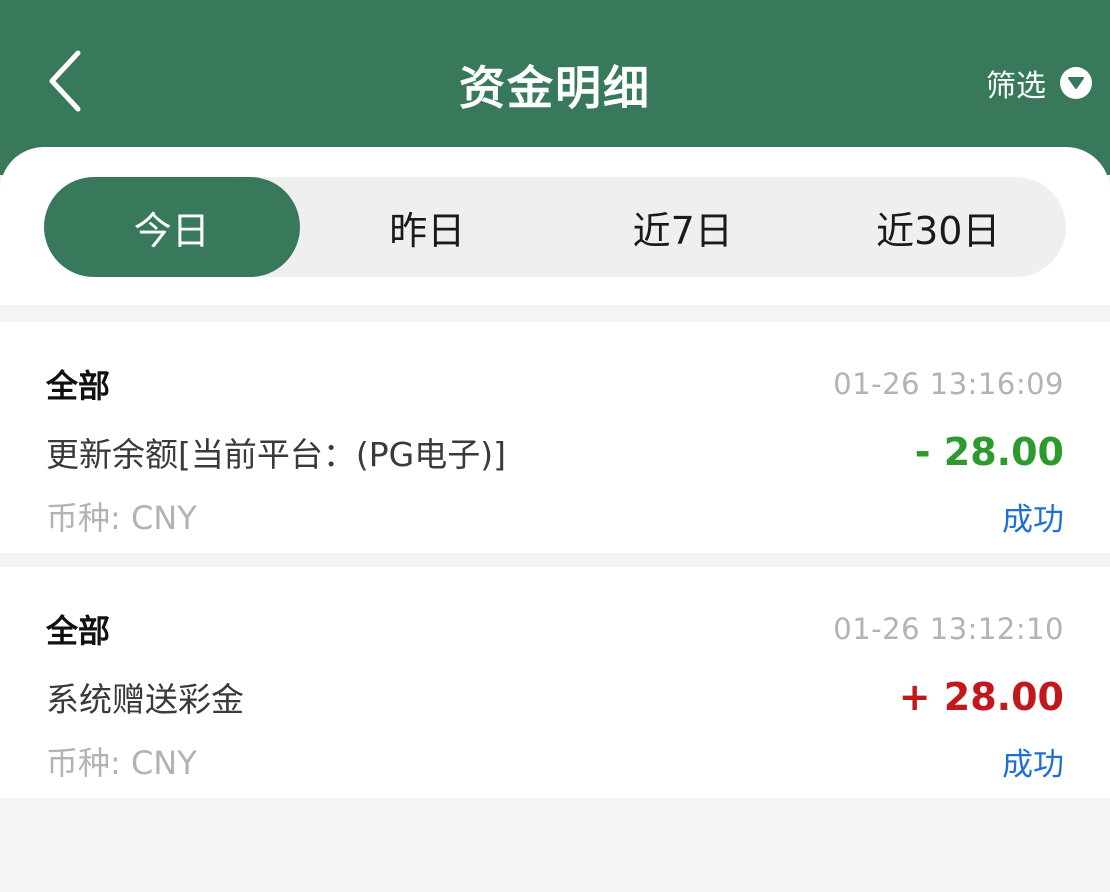 The height and width of the screenshot is (892, 1110). I want to click on tab-last-30-days: 近30日, so click(939, 227).